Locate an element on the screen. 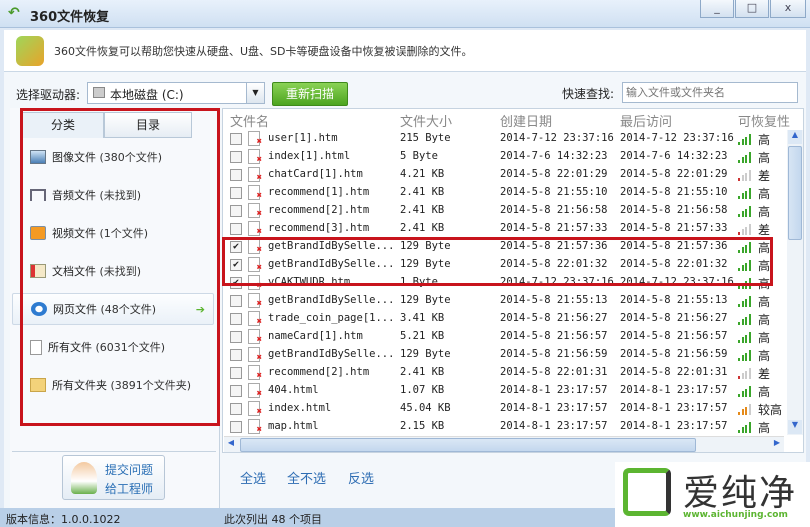 The width and height of the screenshot is (810, 527). col-size: 文件大小 is located at coordinates (426, 120).